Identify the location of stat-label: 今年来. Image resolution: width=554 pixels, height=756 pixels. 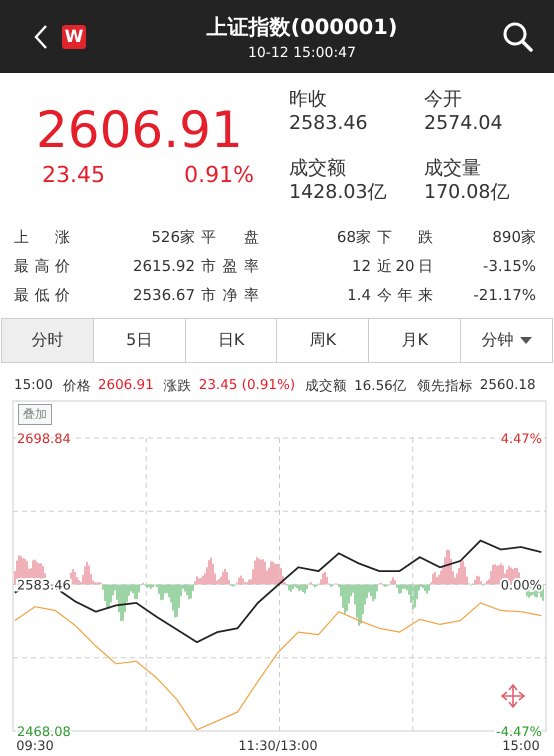
(405, 295).